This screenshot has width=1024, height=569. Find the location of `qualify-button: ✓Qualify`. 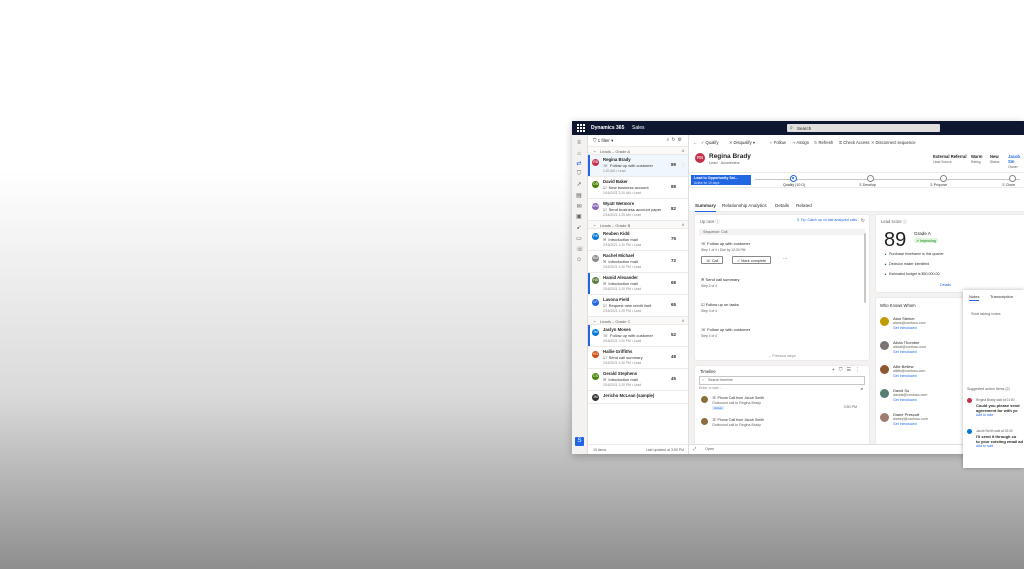

qualify-button: ✓Qualify is located at coordinates (710, 142).